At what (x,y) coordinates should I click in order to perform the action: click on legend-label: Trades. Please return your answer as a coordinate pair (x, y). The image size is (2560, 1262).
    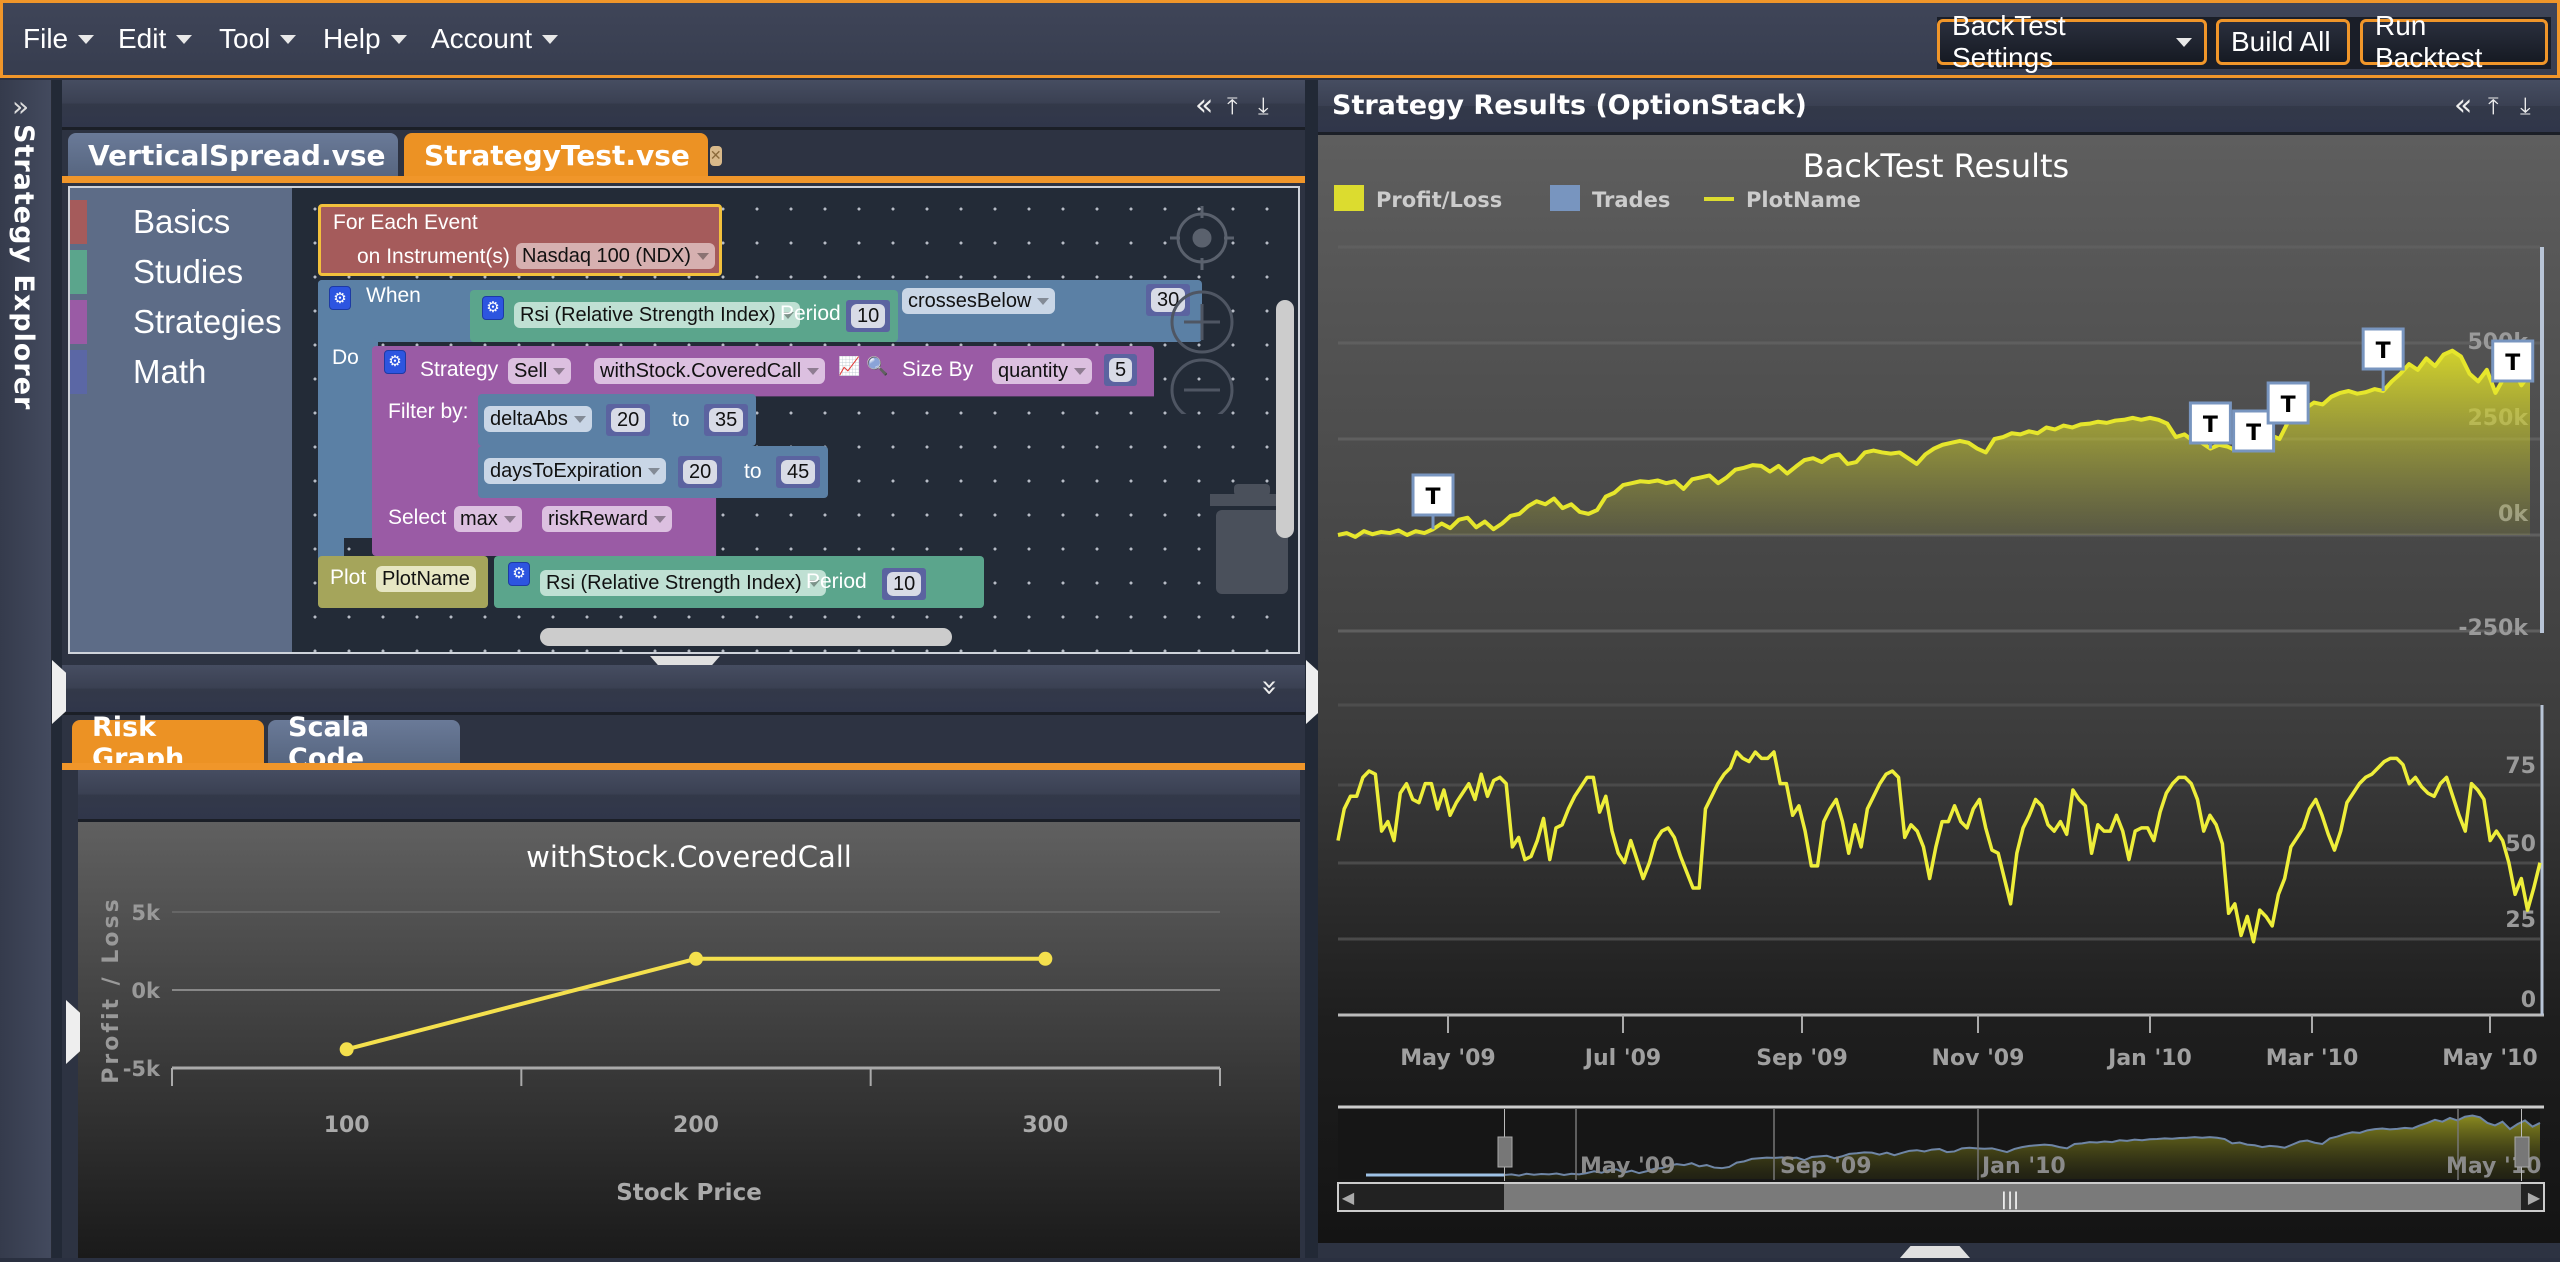
    Looking at the image, I should click on (1631, 200).